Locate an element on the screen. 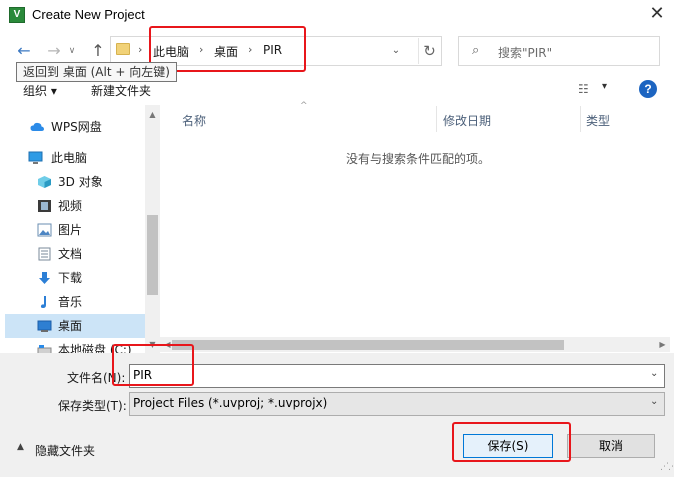 The image size is (674, 477). sidebar-item-music: 音乐 is located at coordinates (75, 302).